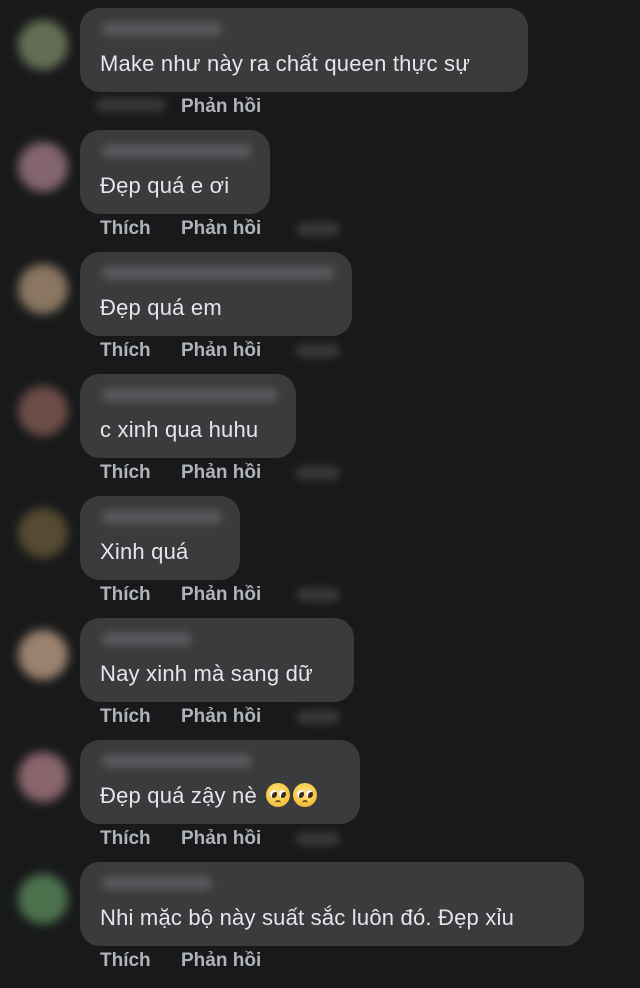 The width and height of the screenshot is (640, 988). I want to click on comment-item: Nay xinh mà sang dữ Thích Phản hồi, so click(320, 679).